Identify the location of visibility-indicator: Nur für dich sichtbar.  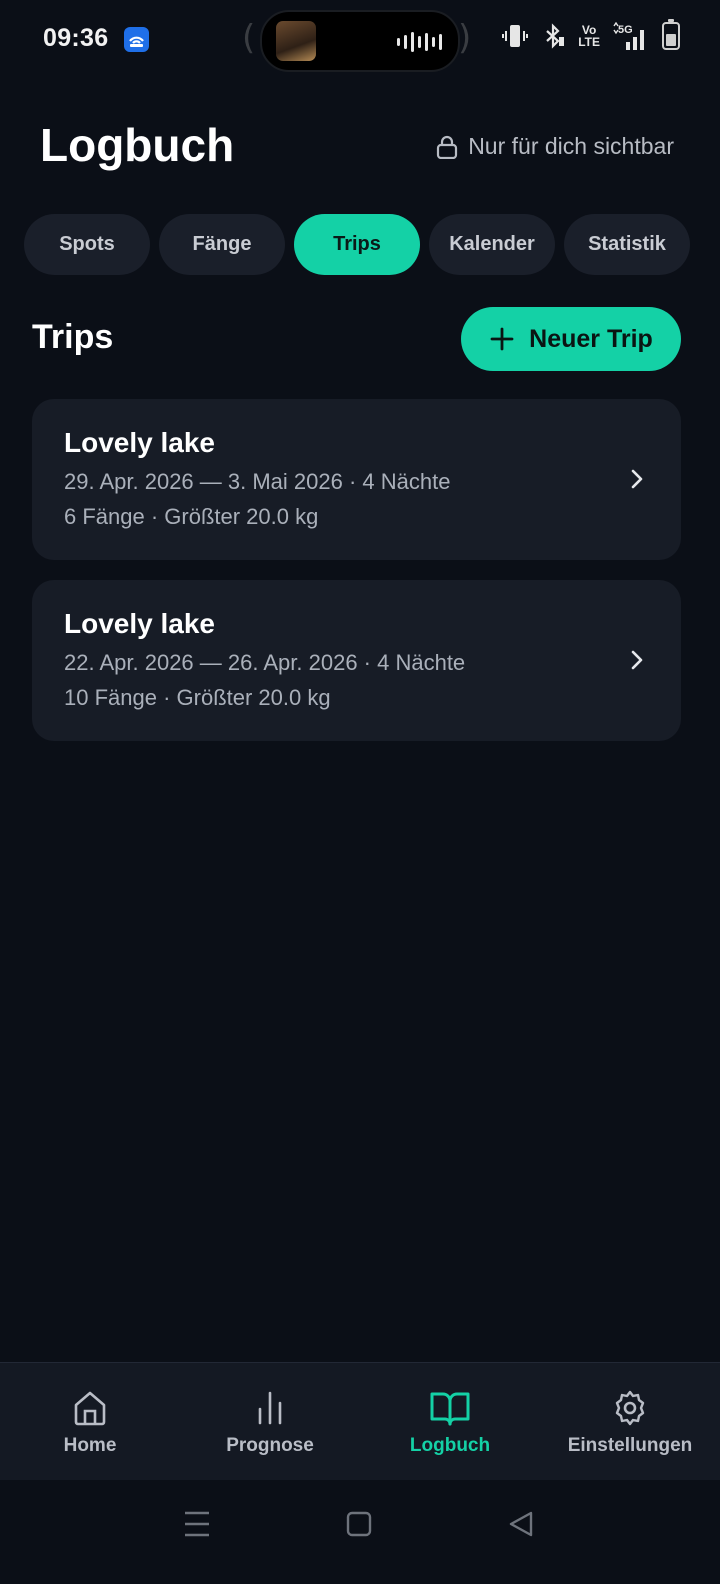
(555, 146).